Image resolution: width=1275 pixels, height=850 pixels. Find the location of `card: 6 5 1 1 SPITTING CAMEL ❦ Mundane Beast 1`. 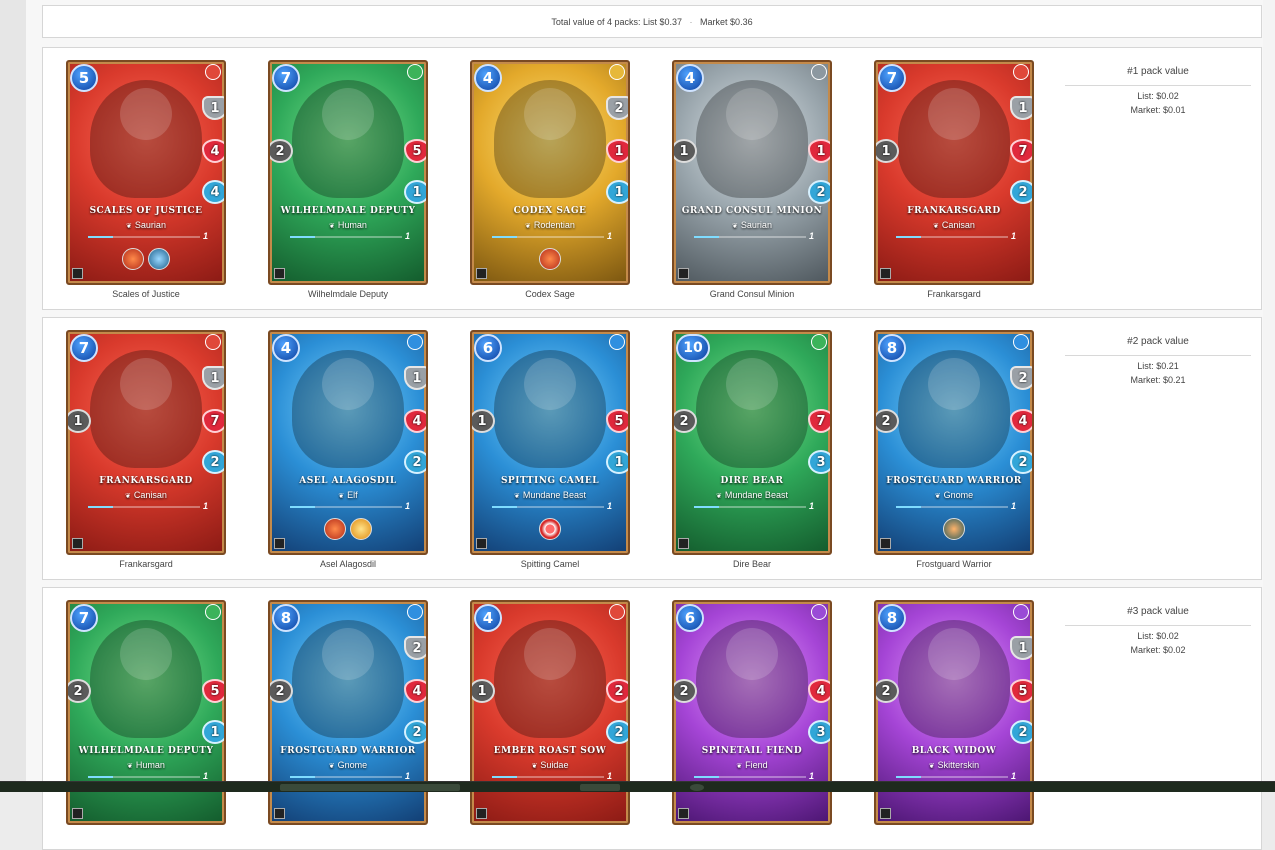

card: 6 5 1 1 SPITTING CAMEL ❦ Mundane Beast 1 is located at coordinates (550, 442).